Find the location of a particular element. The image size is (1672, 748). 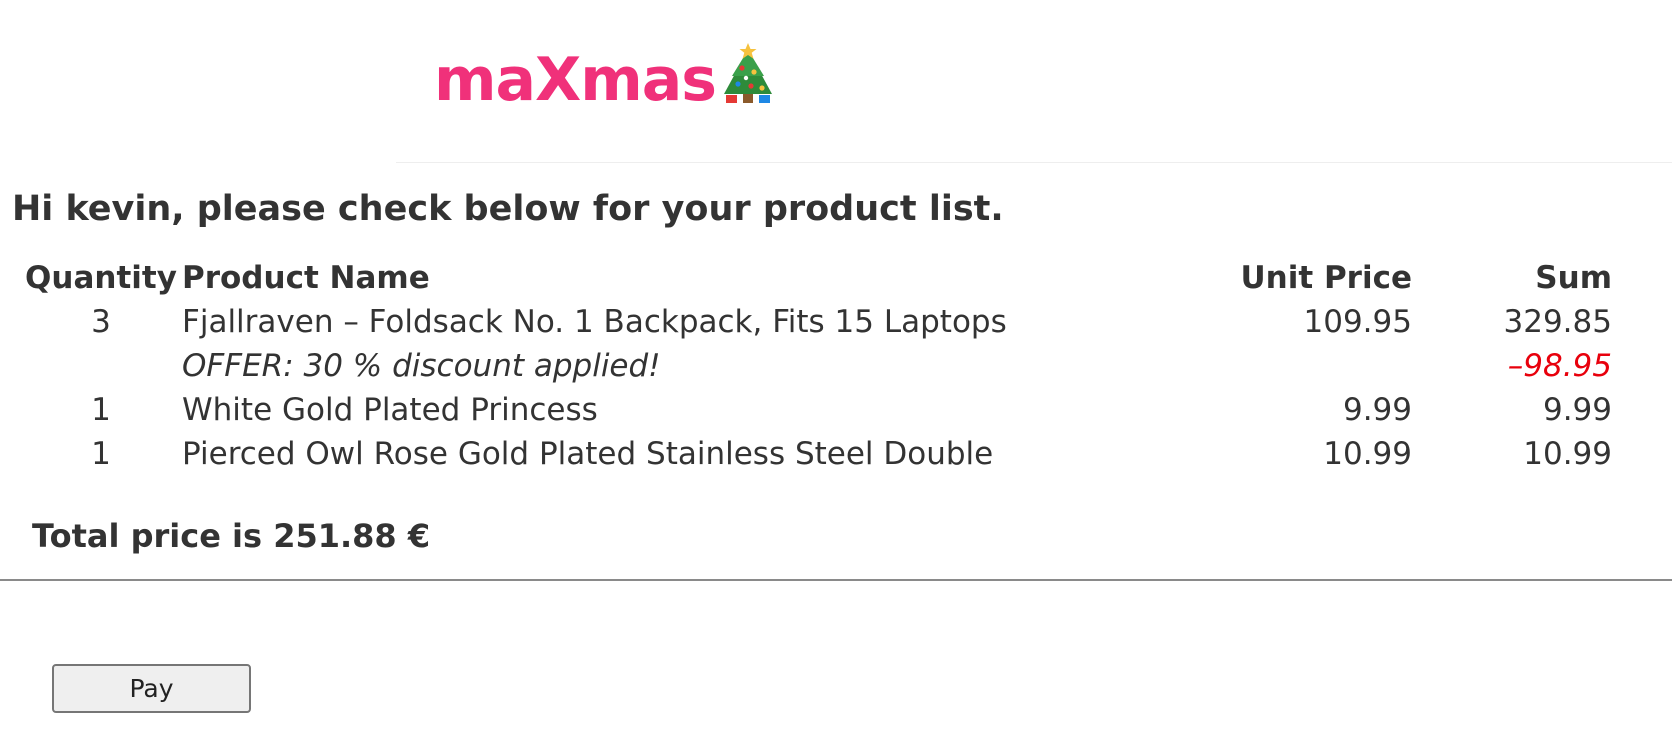

column-header-quantity: Quantity is located at coordinates (101, 278).